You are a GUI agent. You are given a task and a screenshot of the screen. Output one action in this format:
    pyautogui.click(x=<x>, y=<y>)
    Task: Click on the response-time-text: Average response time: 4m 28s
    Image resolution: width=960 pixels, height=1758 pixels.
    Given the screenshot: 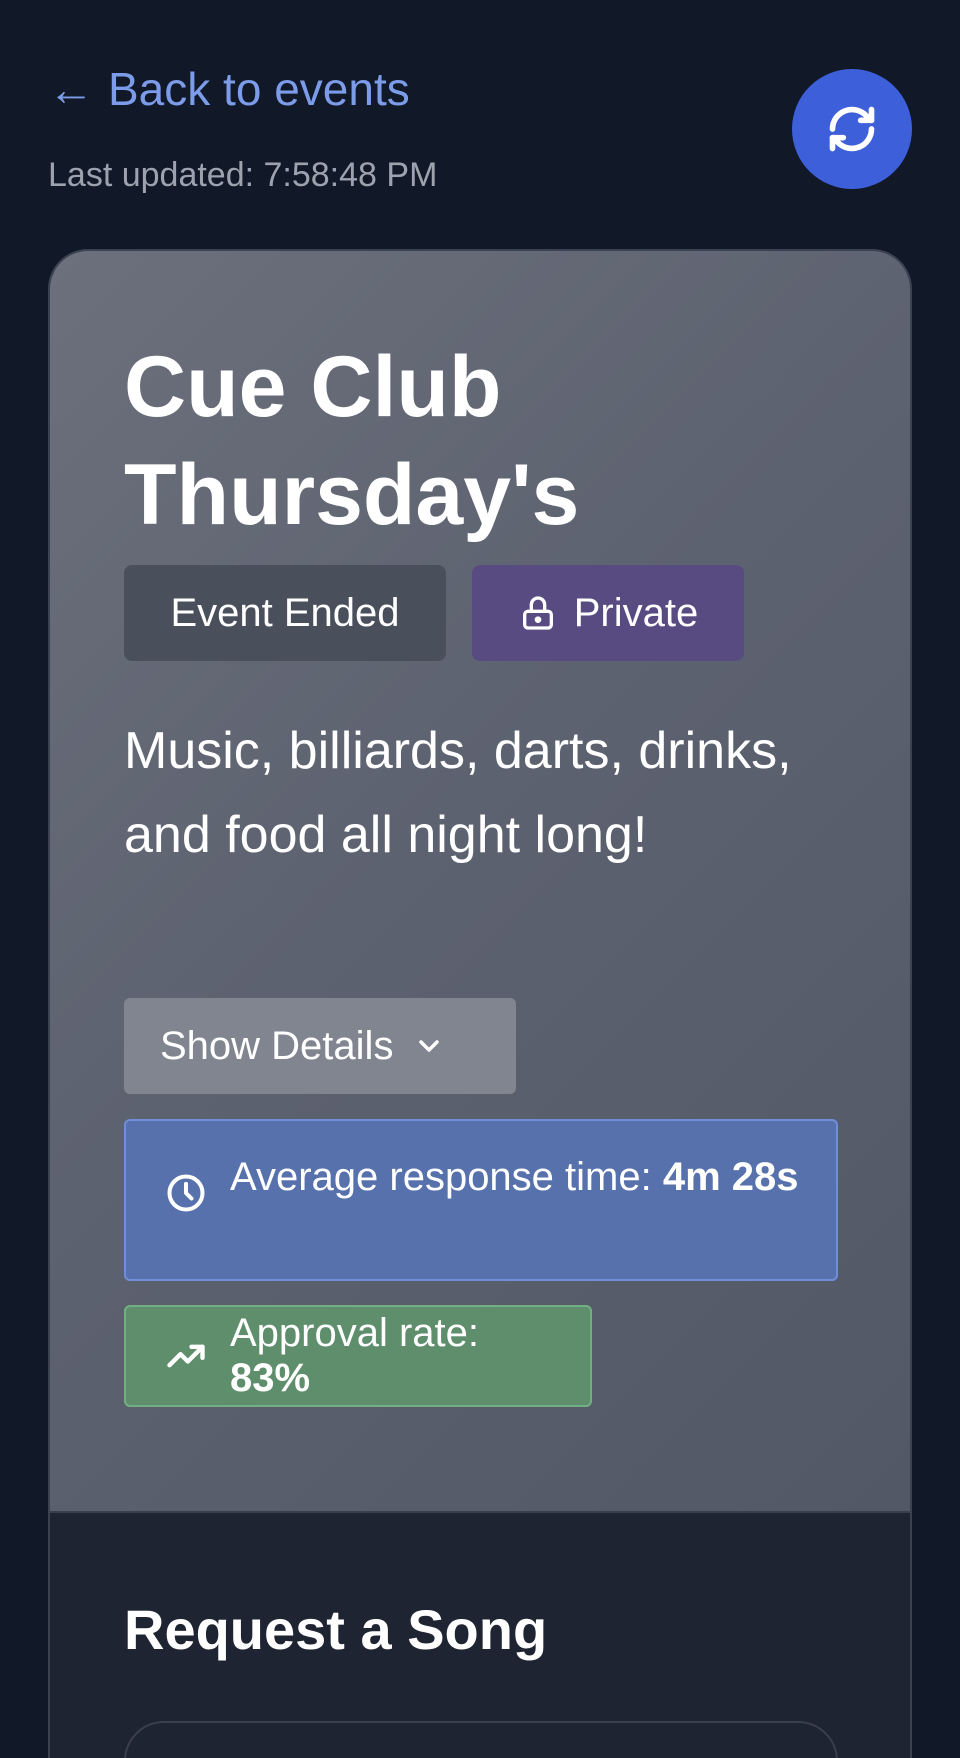 What is the action you would take?
    pyautogui.click(x=514, y=1177)
    